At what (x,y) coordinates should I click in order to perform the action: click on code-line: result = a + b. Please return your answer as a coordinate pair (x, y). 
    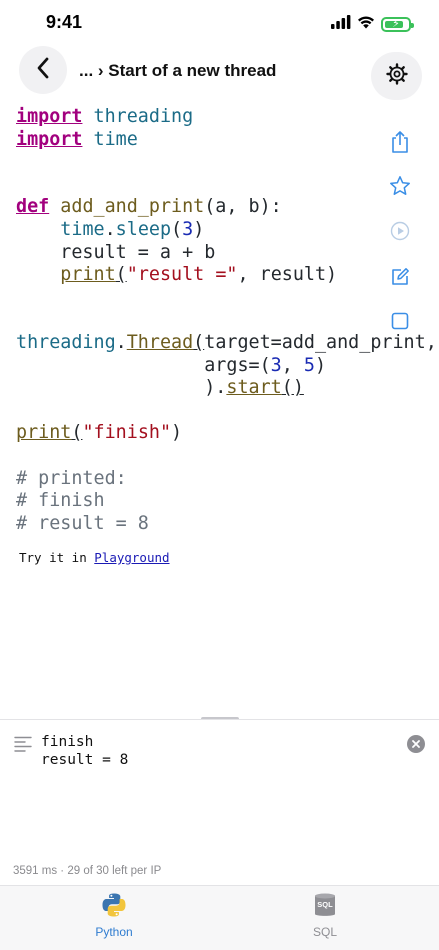
    Looking at the image, I should click on (226, 253).